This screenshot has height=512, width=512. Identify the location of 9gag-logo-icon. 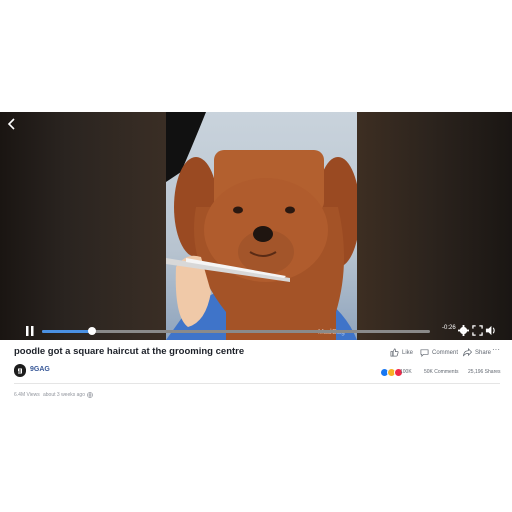
(20, 371).